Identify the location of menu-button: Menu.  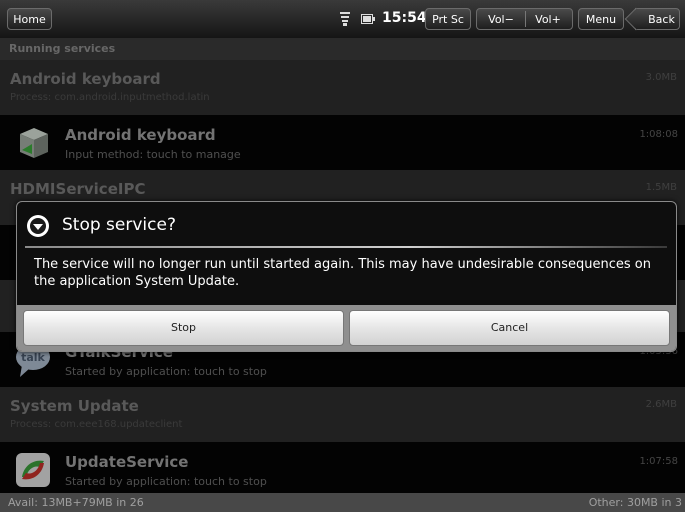
(601, 19).